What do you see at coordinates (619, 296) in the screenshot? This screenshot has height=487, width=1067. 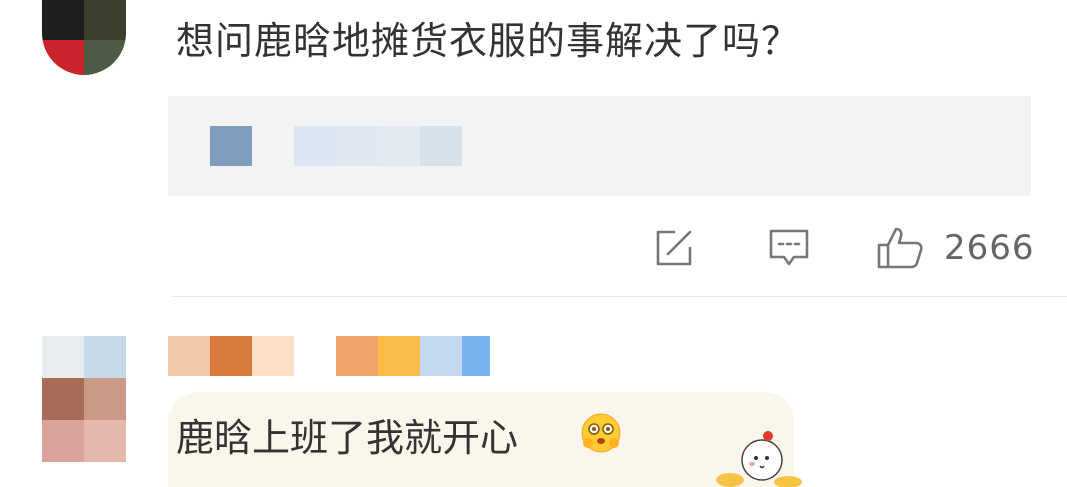 I see `divider` at bounding box center [619, 296].